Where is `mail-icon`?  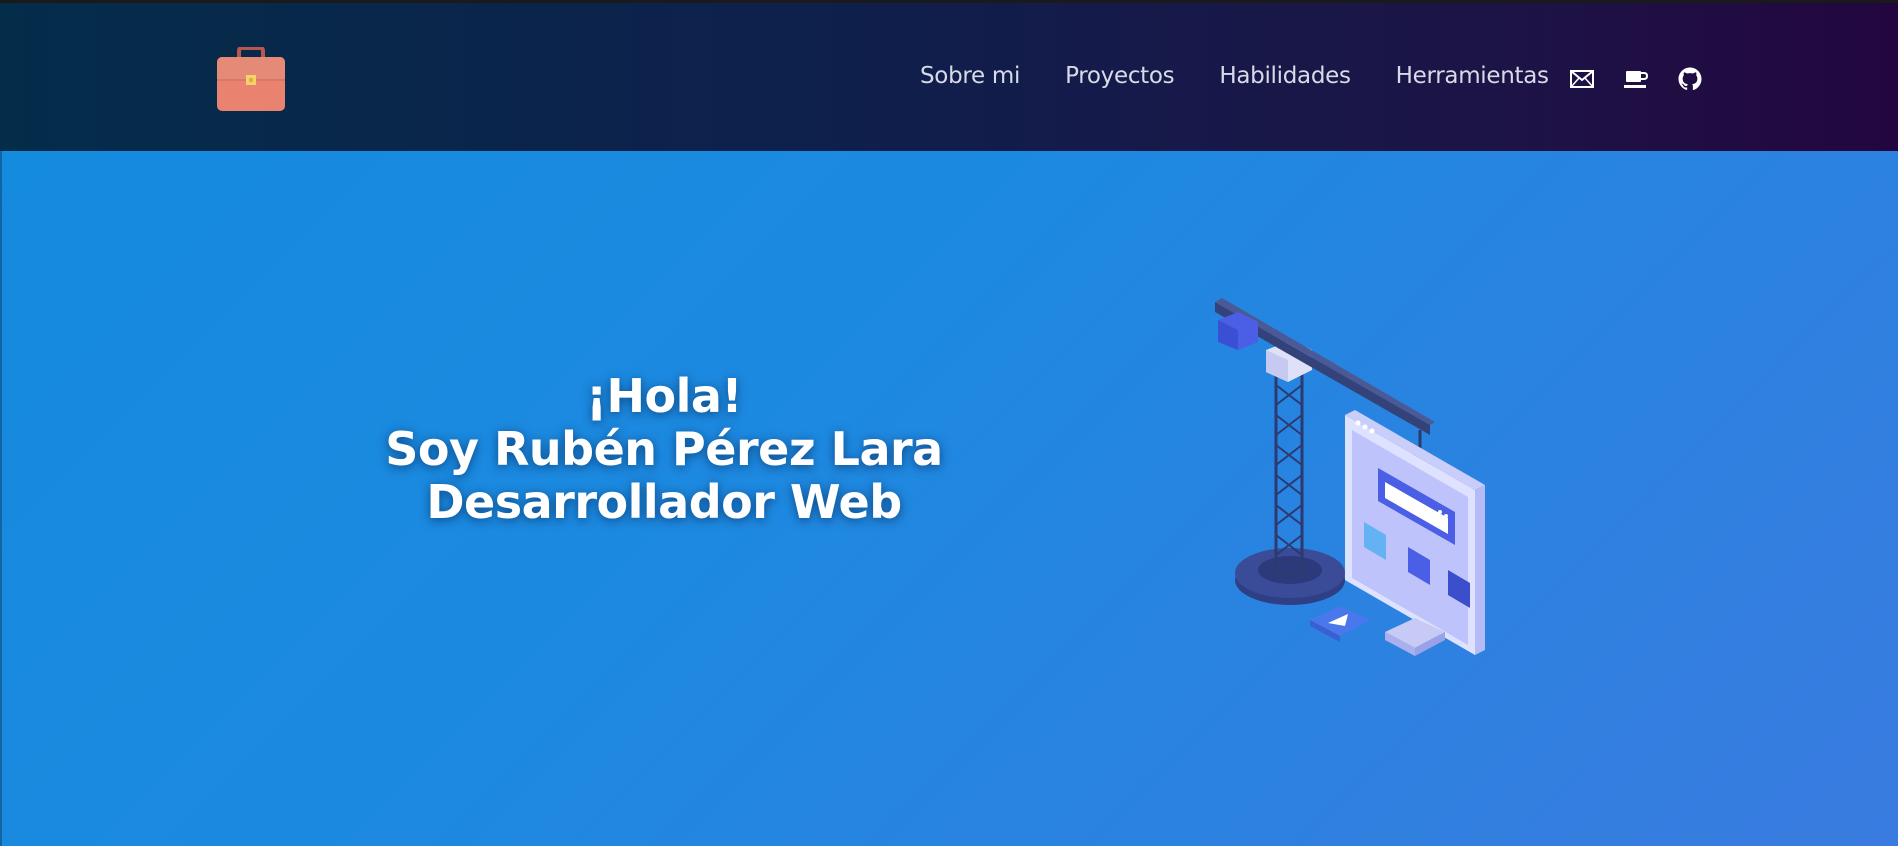 mail-icon is located at coordinates (1582, 79).